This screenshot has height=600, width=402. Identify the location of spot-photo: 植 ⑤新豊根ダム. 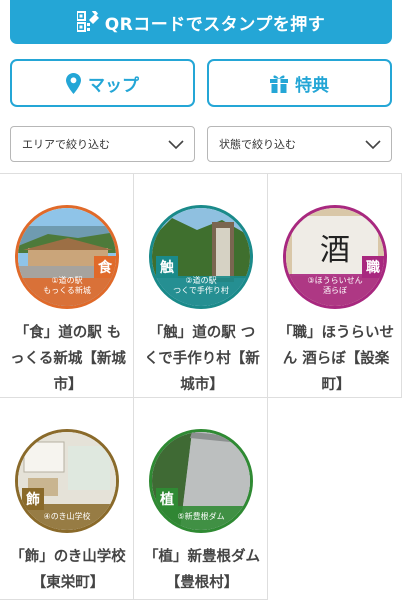
(201, 481).